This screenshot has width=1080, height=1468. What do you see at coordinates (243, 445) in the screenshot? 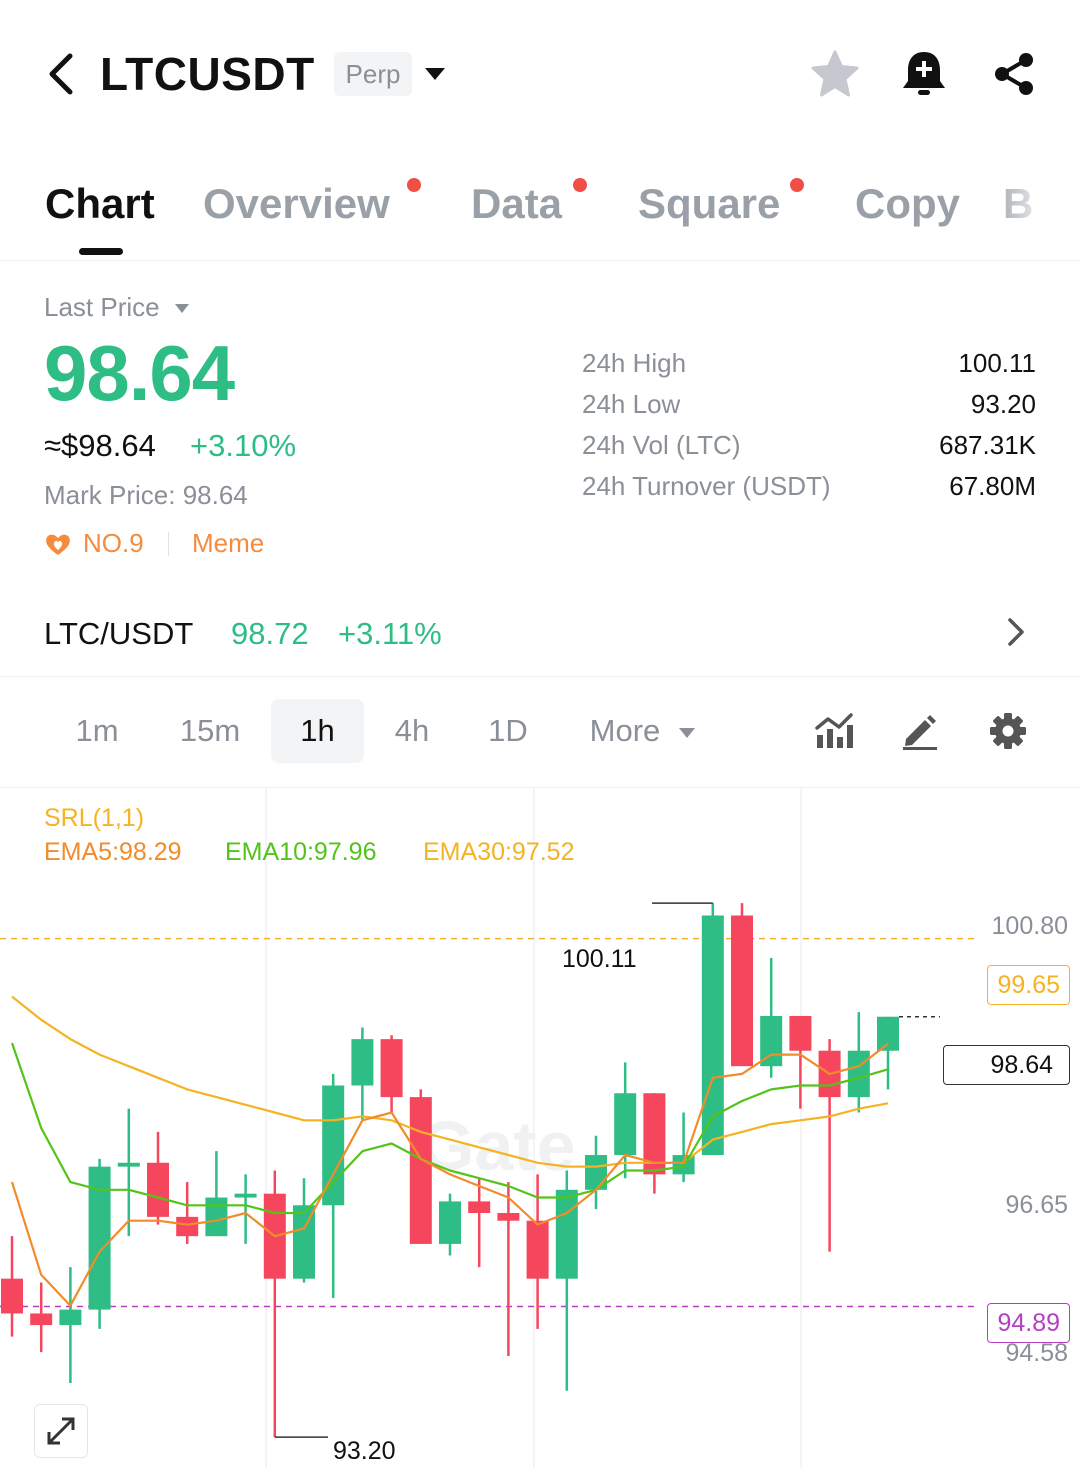
I see `price-change-percent: +3.10%` at bounding box center [243, 445].